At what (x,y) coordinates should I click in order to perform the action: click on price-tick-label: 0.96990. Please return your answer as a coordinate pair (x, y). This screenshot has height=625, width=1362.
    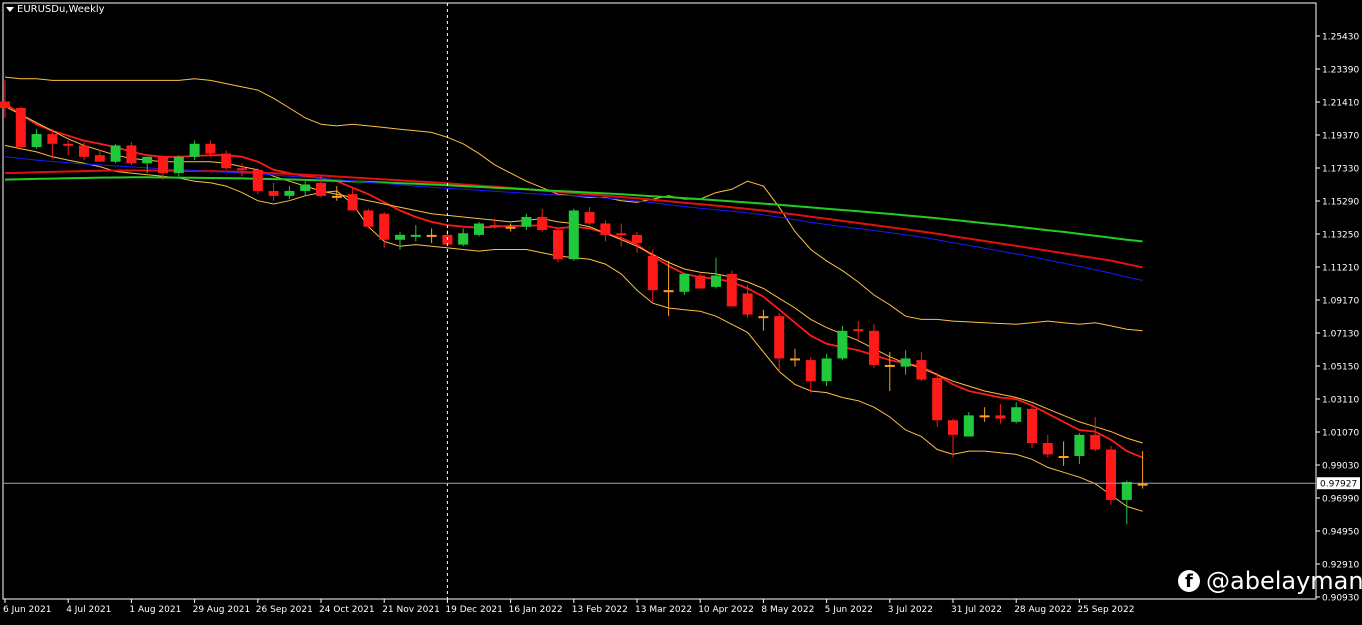
    Looking at the image, I should click on (1340, 500).